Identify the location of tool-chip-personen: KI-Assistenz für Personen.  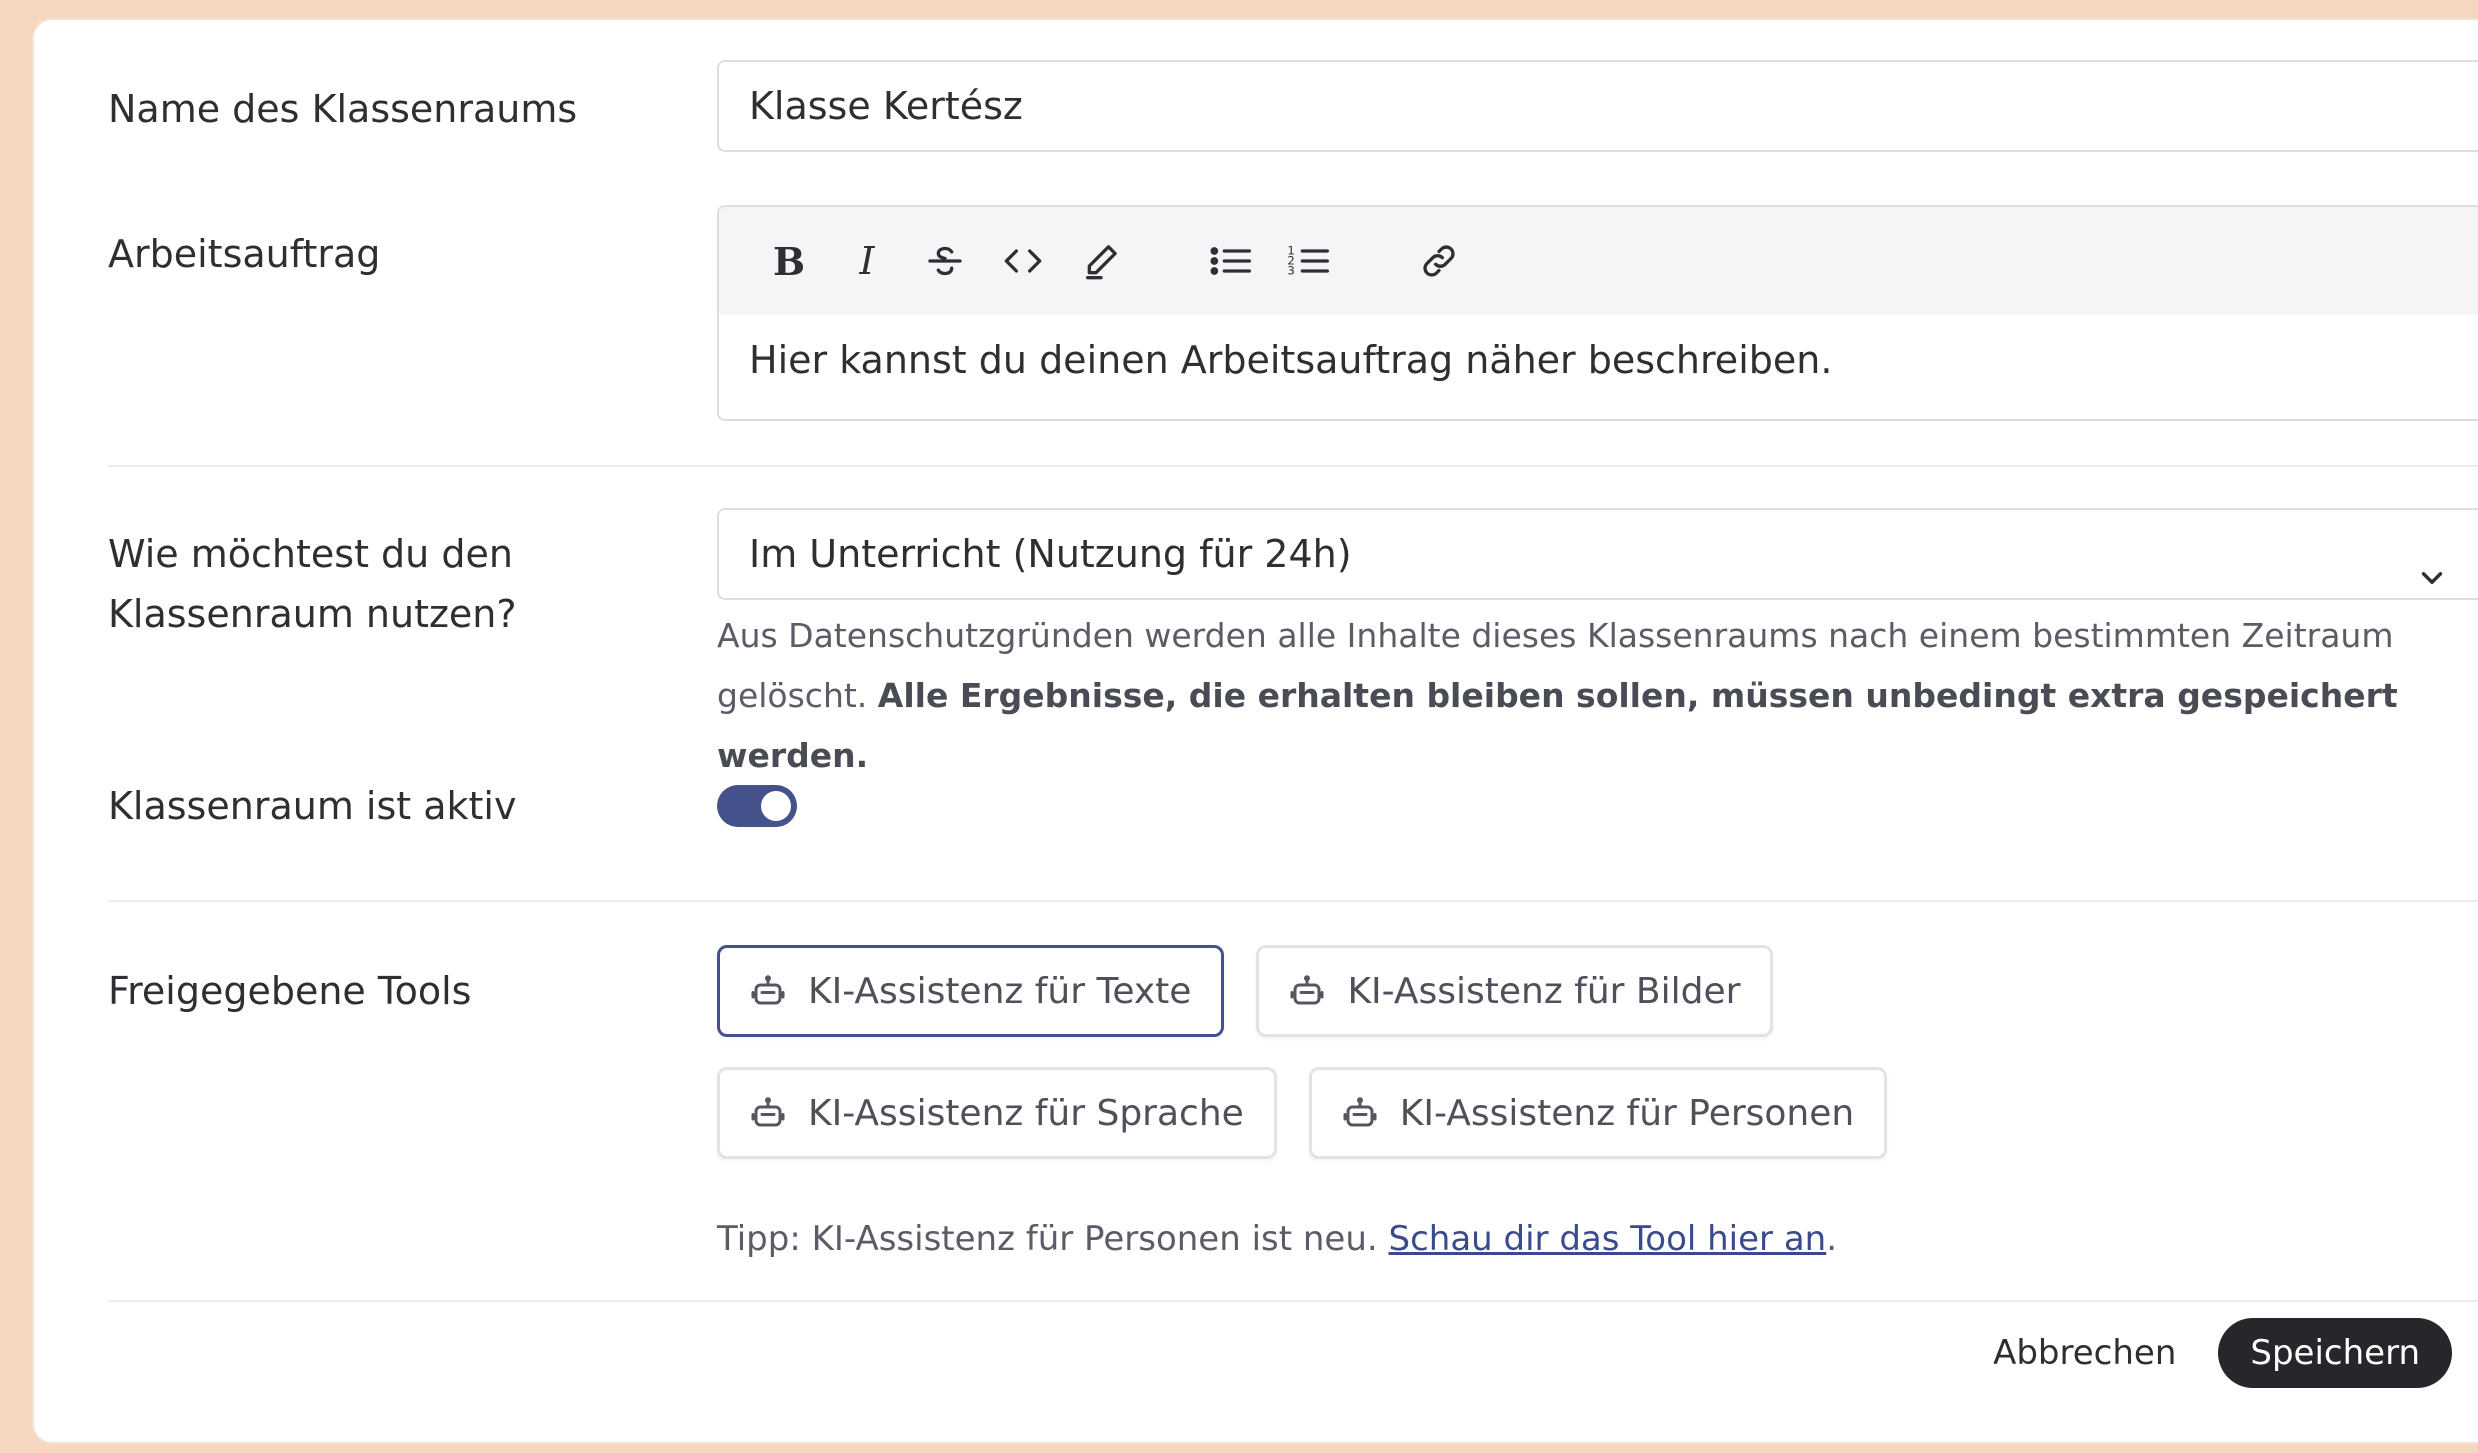
(1598, 1113).